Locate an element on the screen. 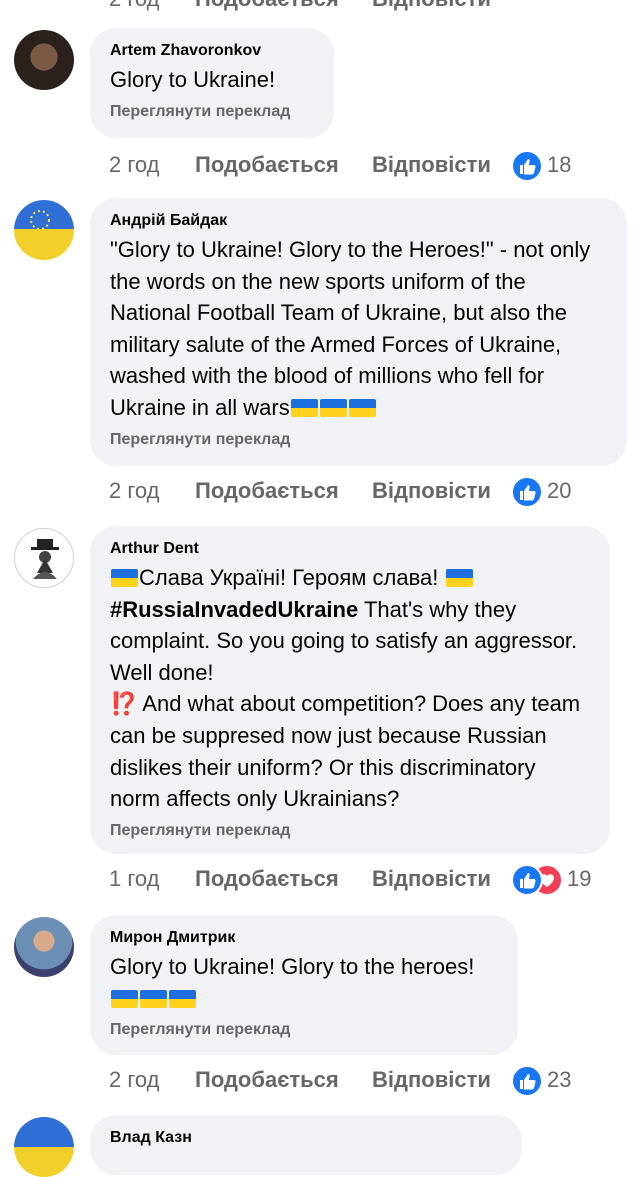 The image size is (640, 1177). author-name: Андрій Байдак is located at coordinates (358, 221).